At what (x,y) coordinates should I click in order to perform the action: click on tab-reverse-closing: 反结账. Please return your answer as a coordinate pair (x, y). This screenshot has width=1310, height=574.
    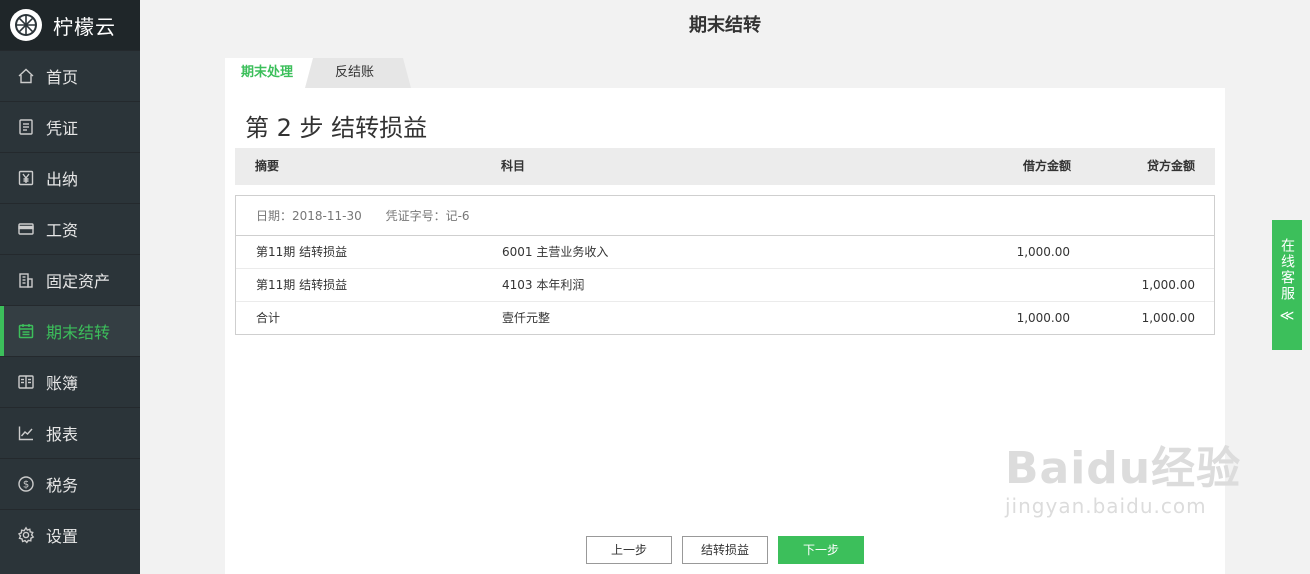
    Looking at the image, I should click on (358, 73).